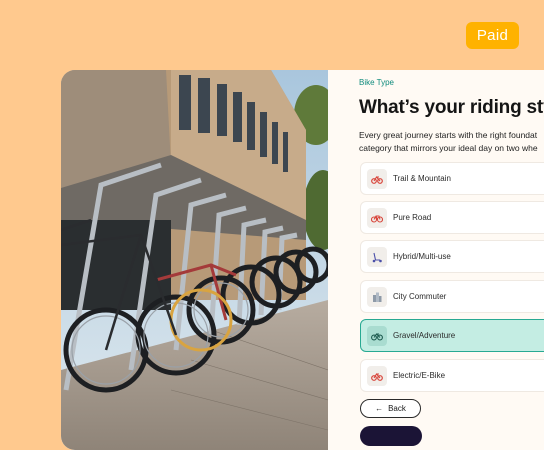 The image size is (544, 450). I want to click on option-electric-e-bike: Electric/E-Bike, so click(452, 375).